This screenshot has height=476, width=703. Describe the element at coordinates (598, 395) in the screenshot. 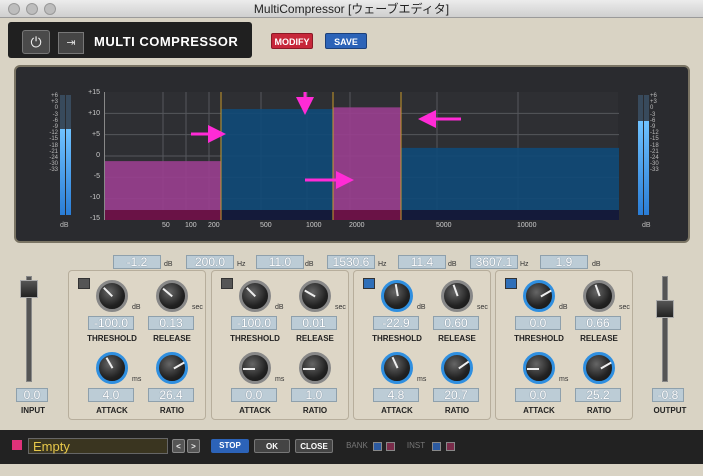

I see `ratio-value: 25.2` at that location.